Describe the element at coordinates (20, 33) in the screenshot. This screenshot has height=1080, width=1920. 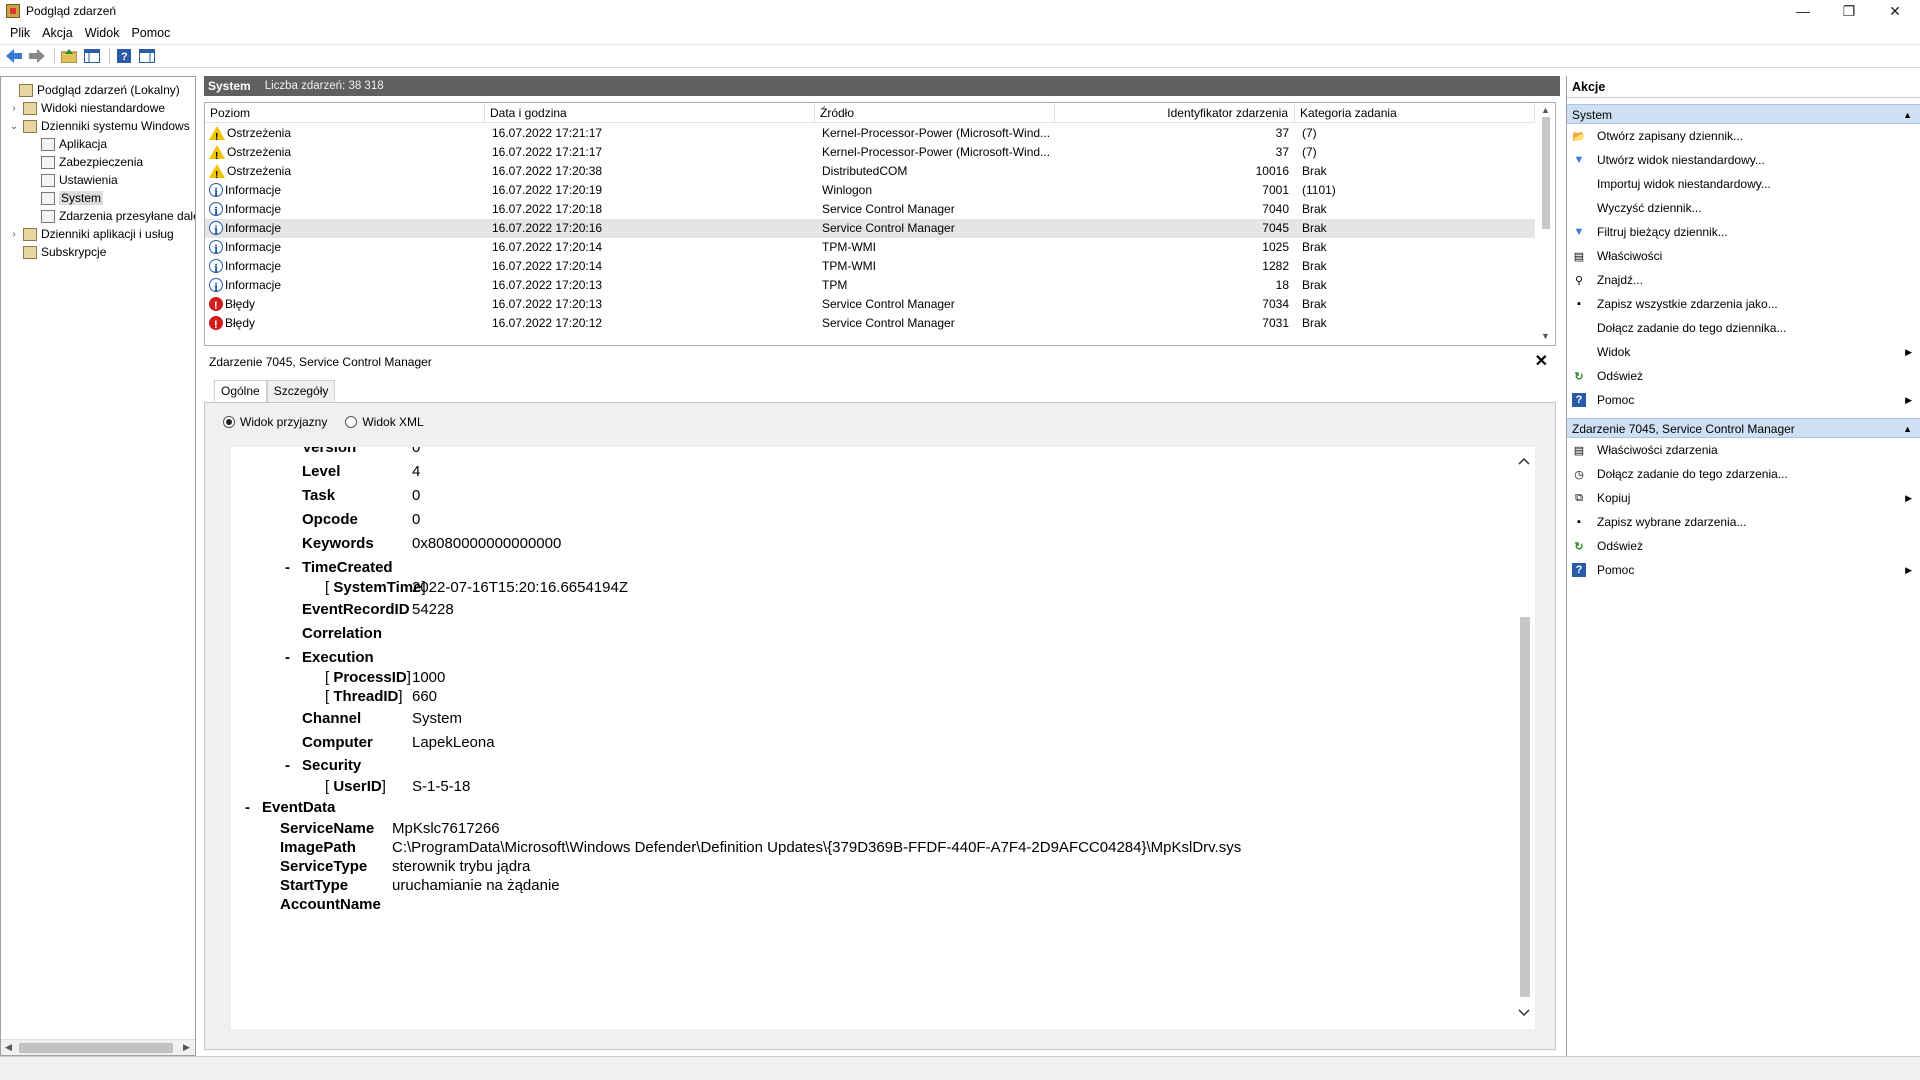
I see `menu-file: Plik` at that location.